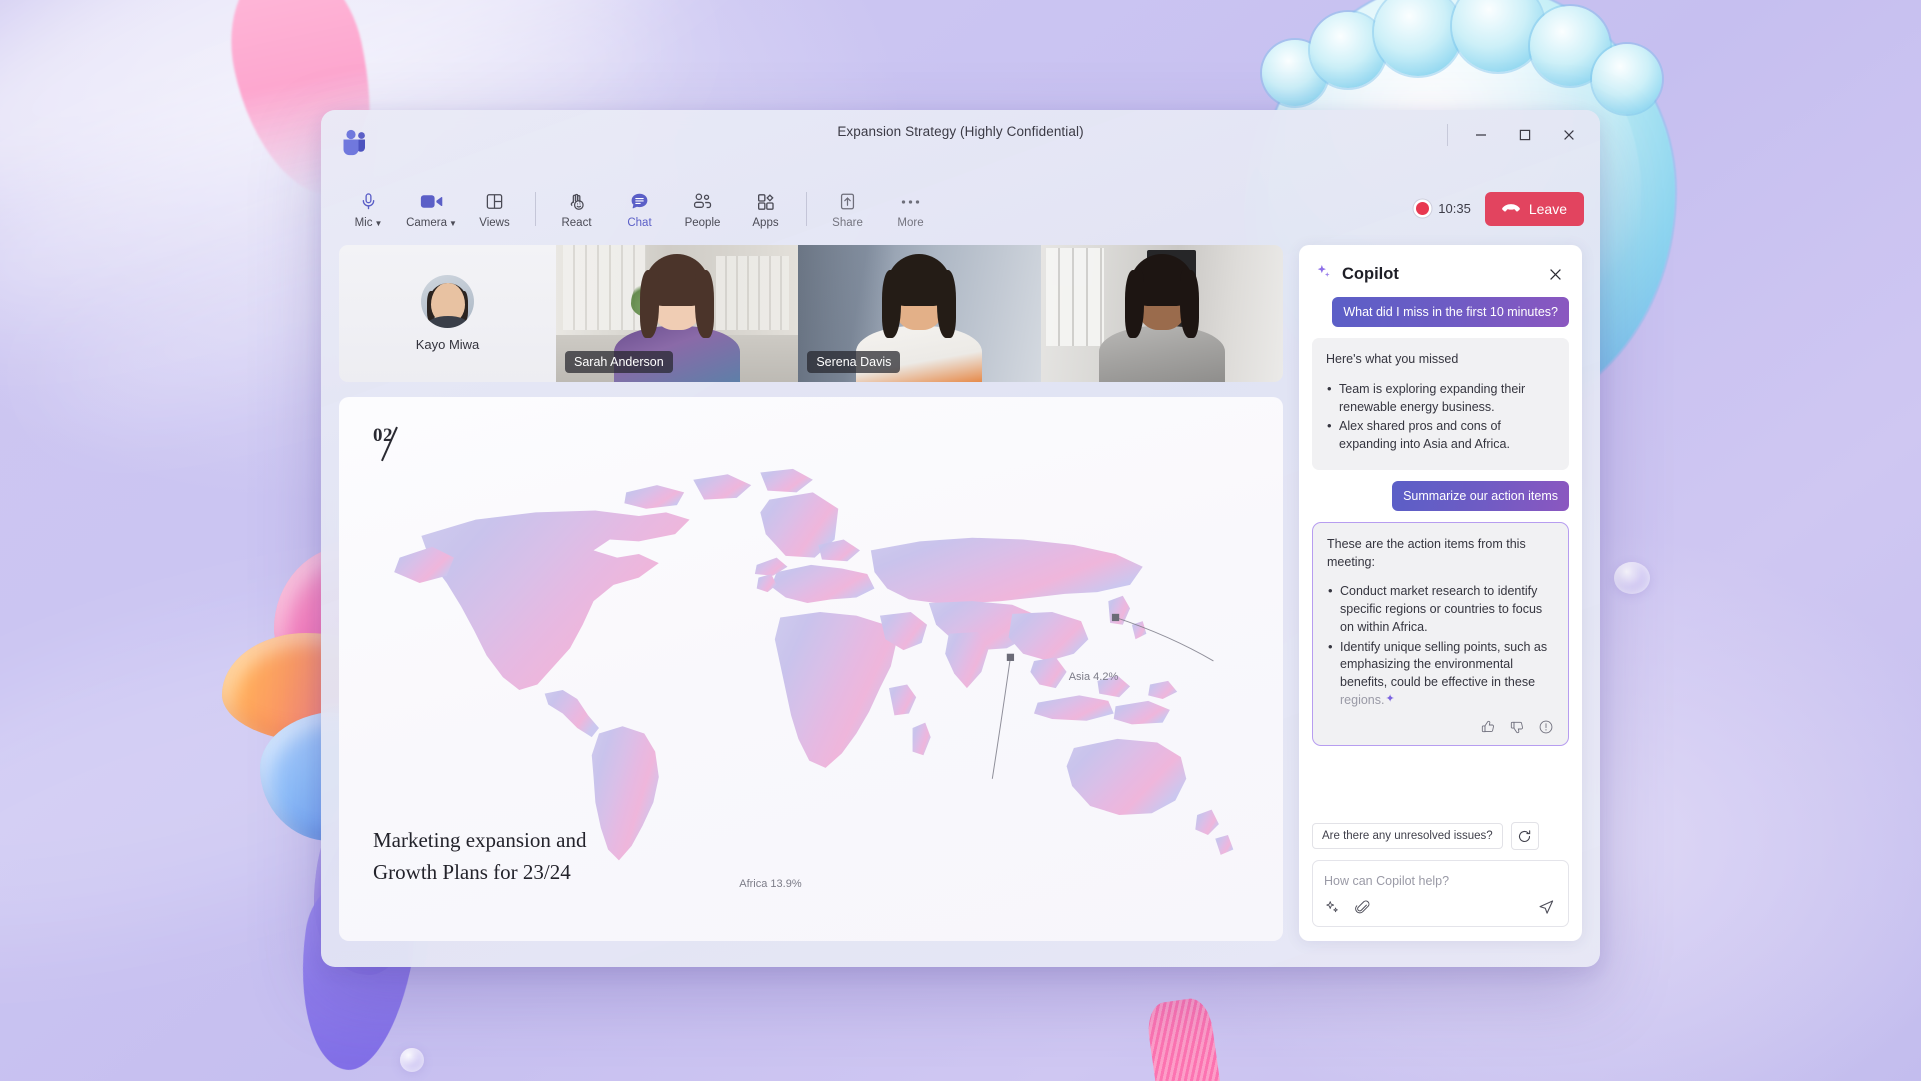 This screenshot has height=1081, width=1921. I want to click on participant-name-chip: Serena Davis, so click(854, 362).